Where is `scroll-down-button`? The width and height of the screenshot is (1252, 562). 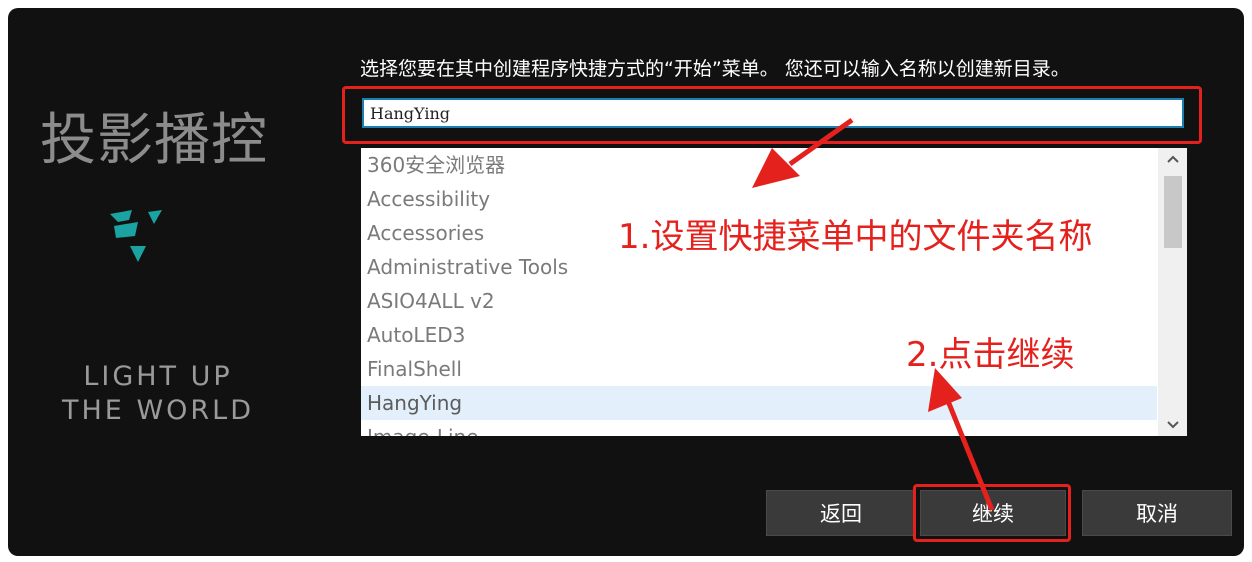 scroll-down-button is located at coordinates (1172, 425).